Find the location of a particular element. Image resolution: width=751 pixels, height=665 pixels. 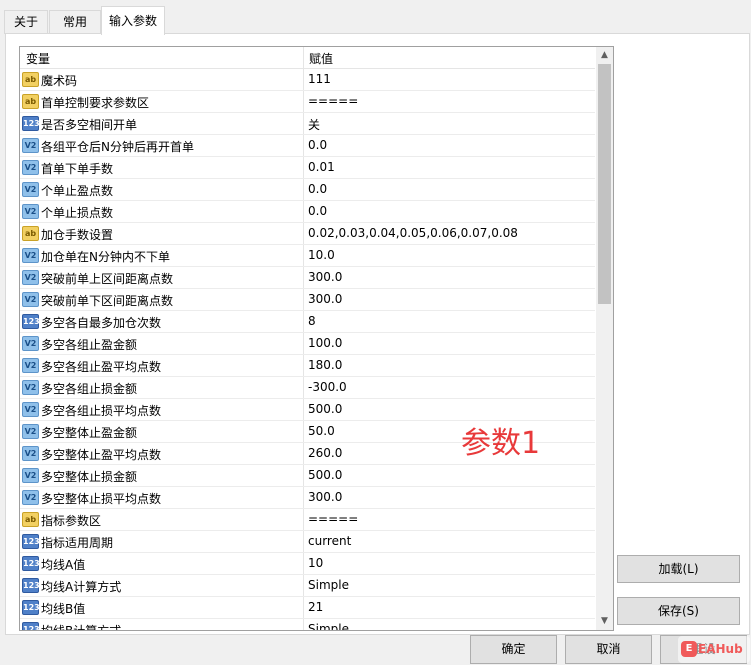

table-row: V2 首单下单手数 0.01 is located at coordinates (307, 168).